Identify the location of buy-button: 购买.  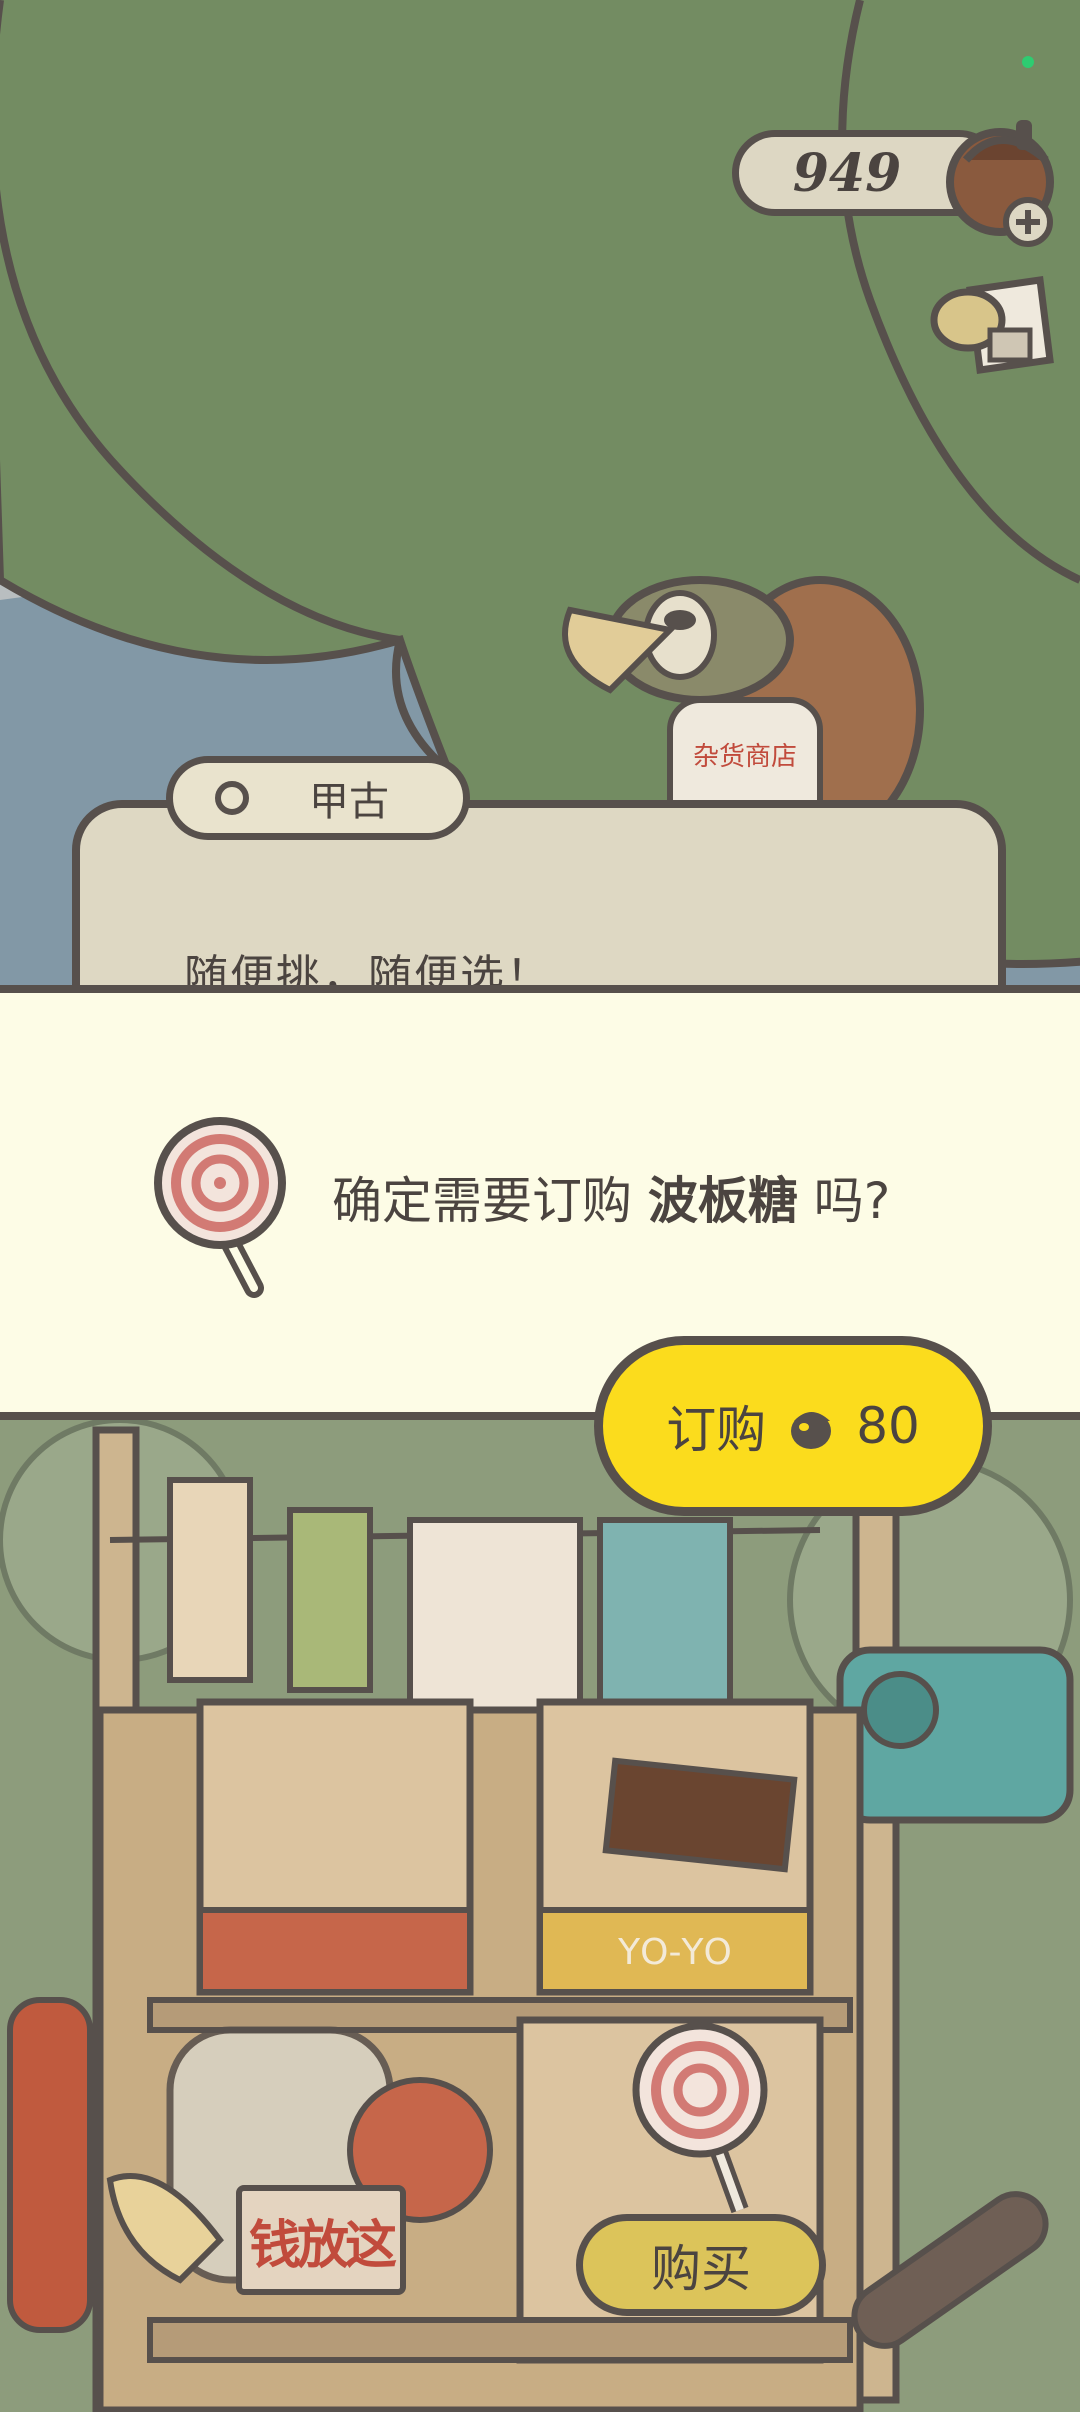
(701, 2265).